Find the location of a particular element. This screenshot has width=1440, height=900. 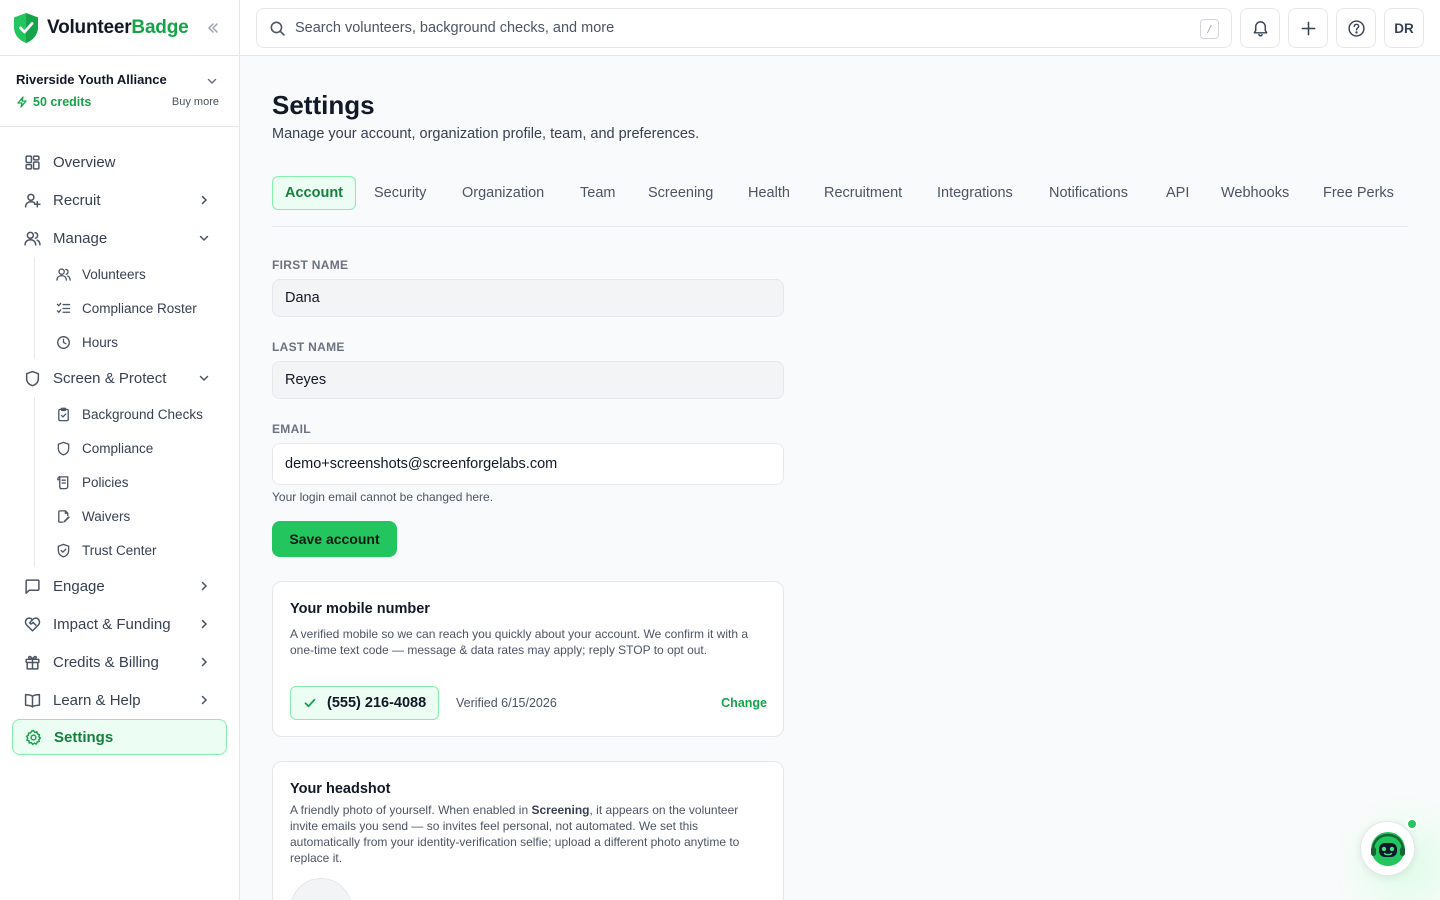

gear-icon is located at coordinates (33, 737).